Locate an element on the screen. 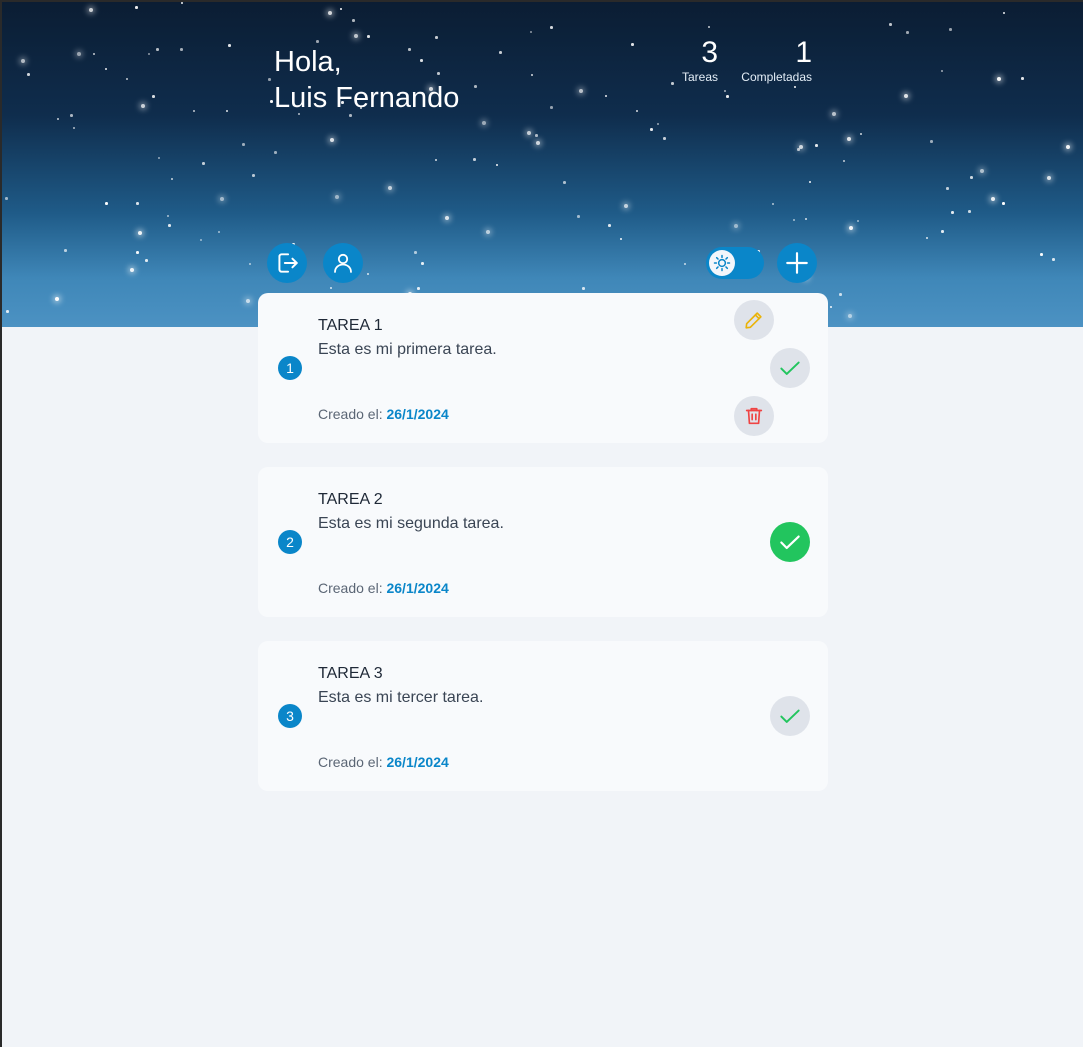  trash-icon is located at coordinates (754, 416).